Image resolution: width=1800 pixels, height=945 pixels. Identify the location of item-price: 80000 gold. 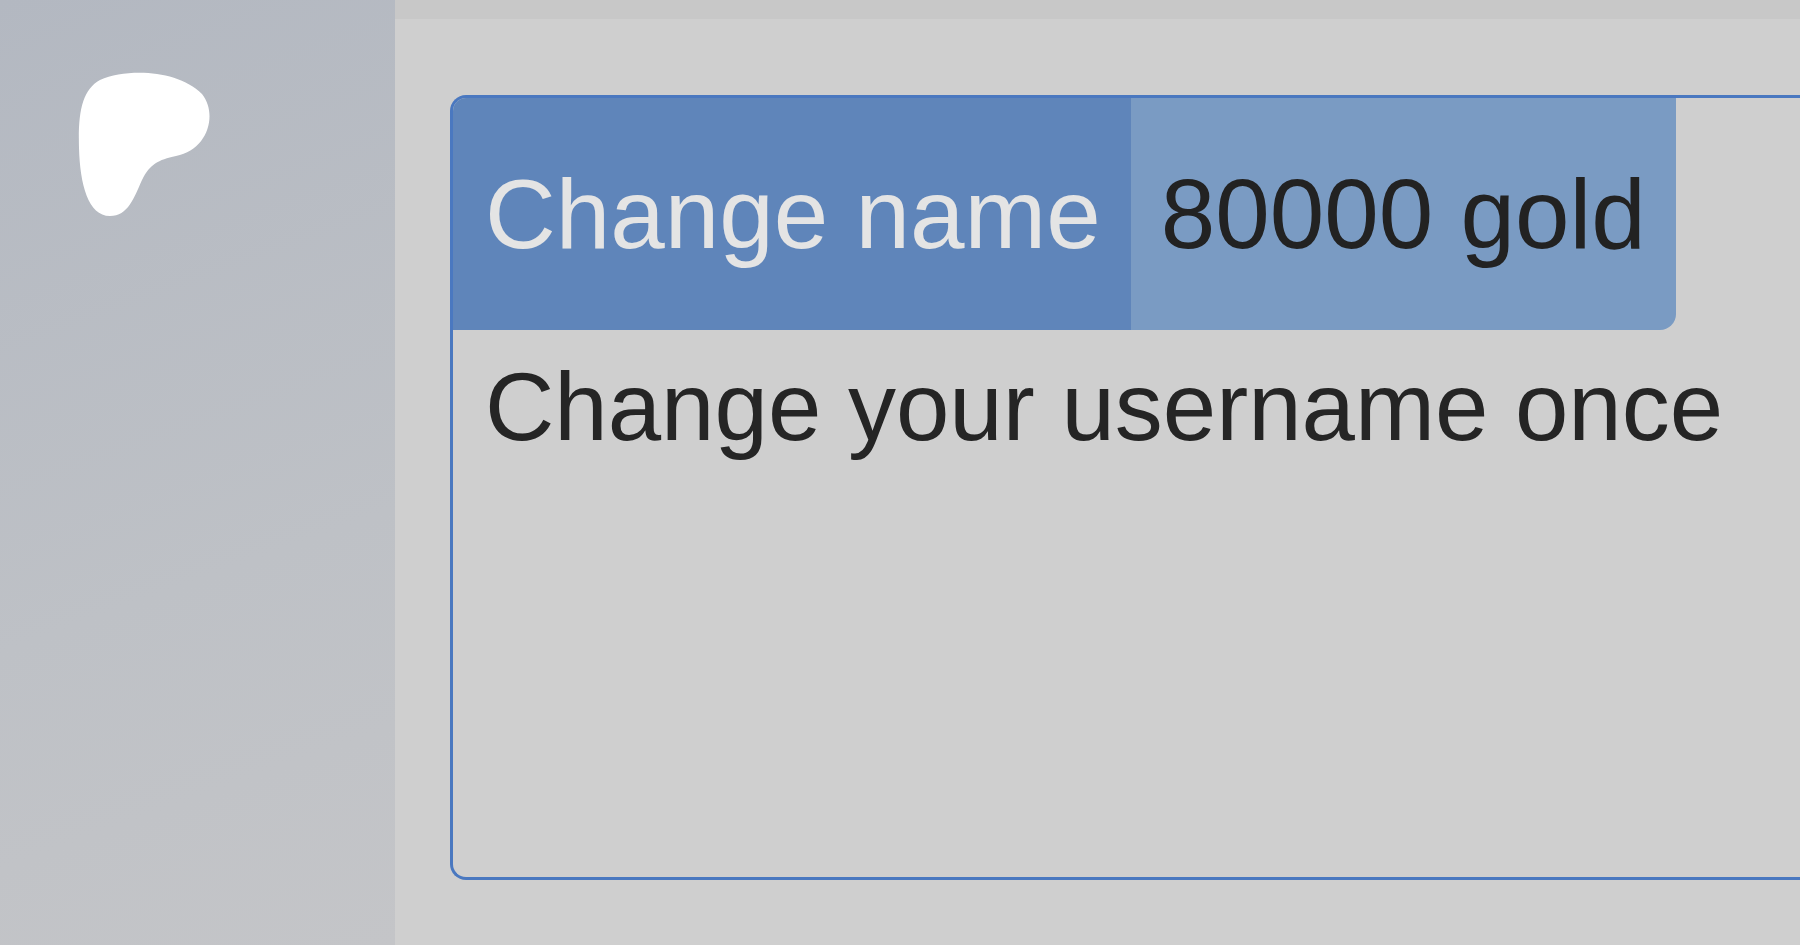
(1403, 214).